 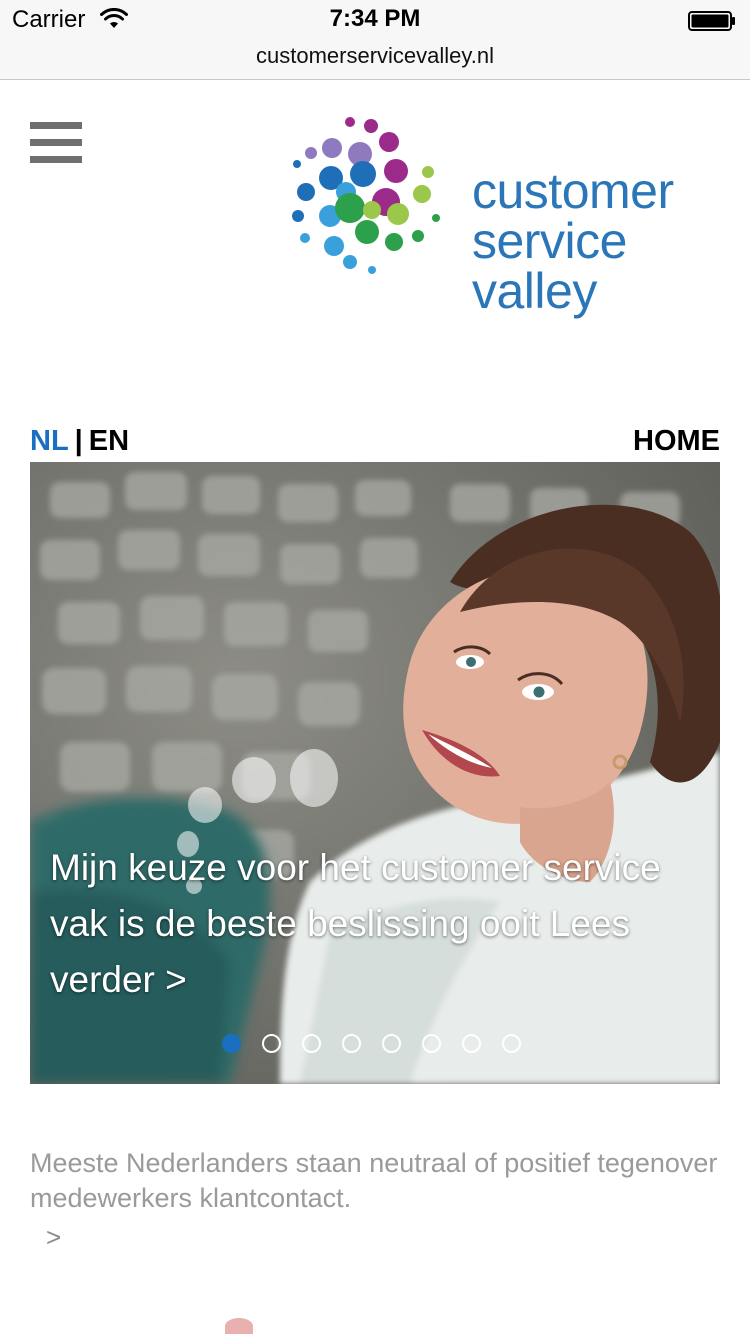 I want to click on status-bar: Carrier 7:34 PM, so click(x=375, y=20).